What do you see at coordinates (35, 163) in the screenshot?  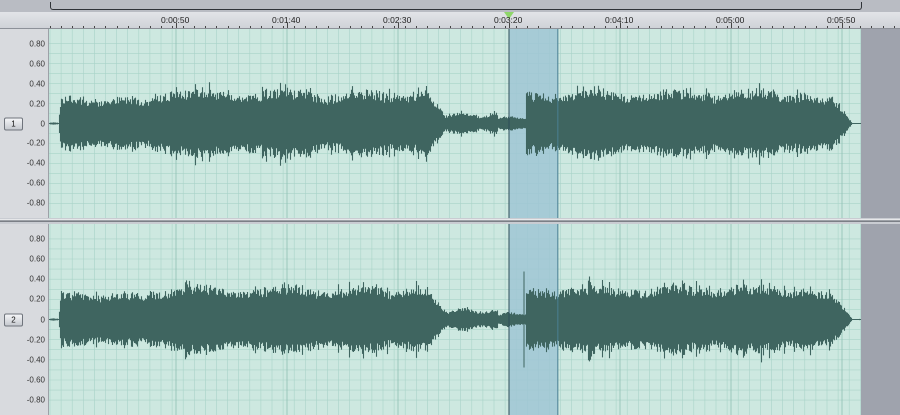 I see `amplitude-label: -0.40` at bounding box center [35, 163].